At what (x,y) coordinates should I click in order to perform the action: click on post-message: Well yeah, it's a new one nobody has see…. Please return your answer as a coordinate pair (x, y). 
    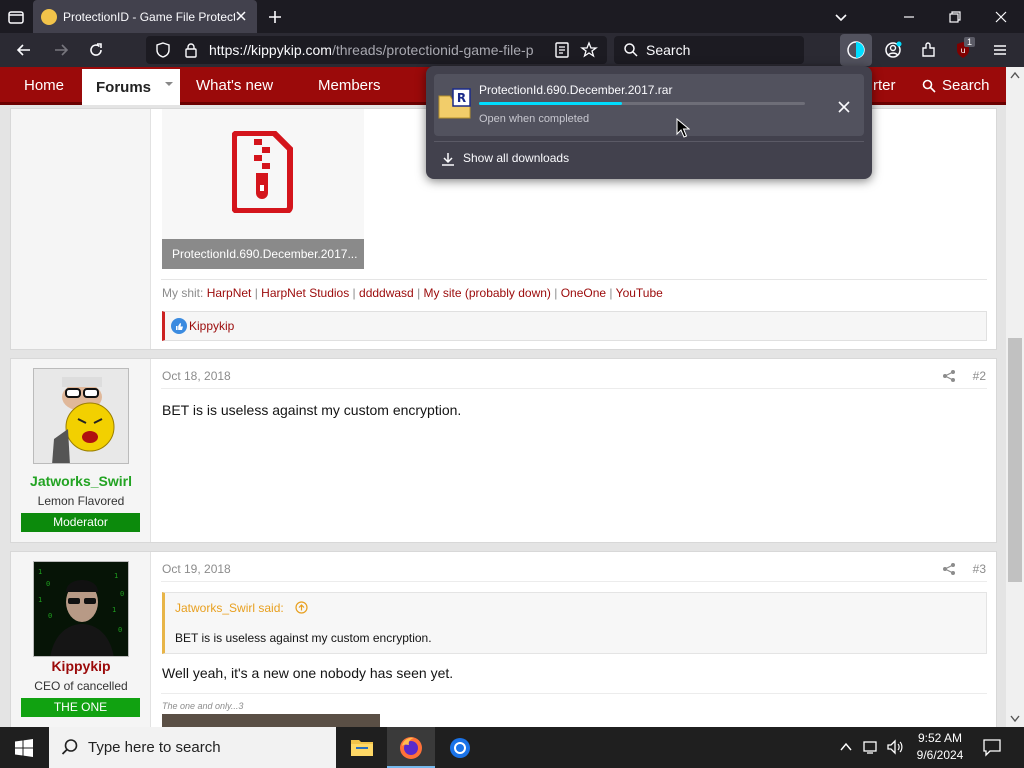
    Looking at the image, I should click on (308, 673).